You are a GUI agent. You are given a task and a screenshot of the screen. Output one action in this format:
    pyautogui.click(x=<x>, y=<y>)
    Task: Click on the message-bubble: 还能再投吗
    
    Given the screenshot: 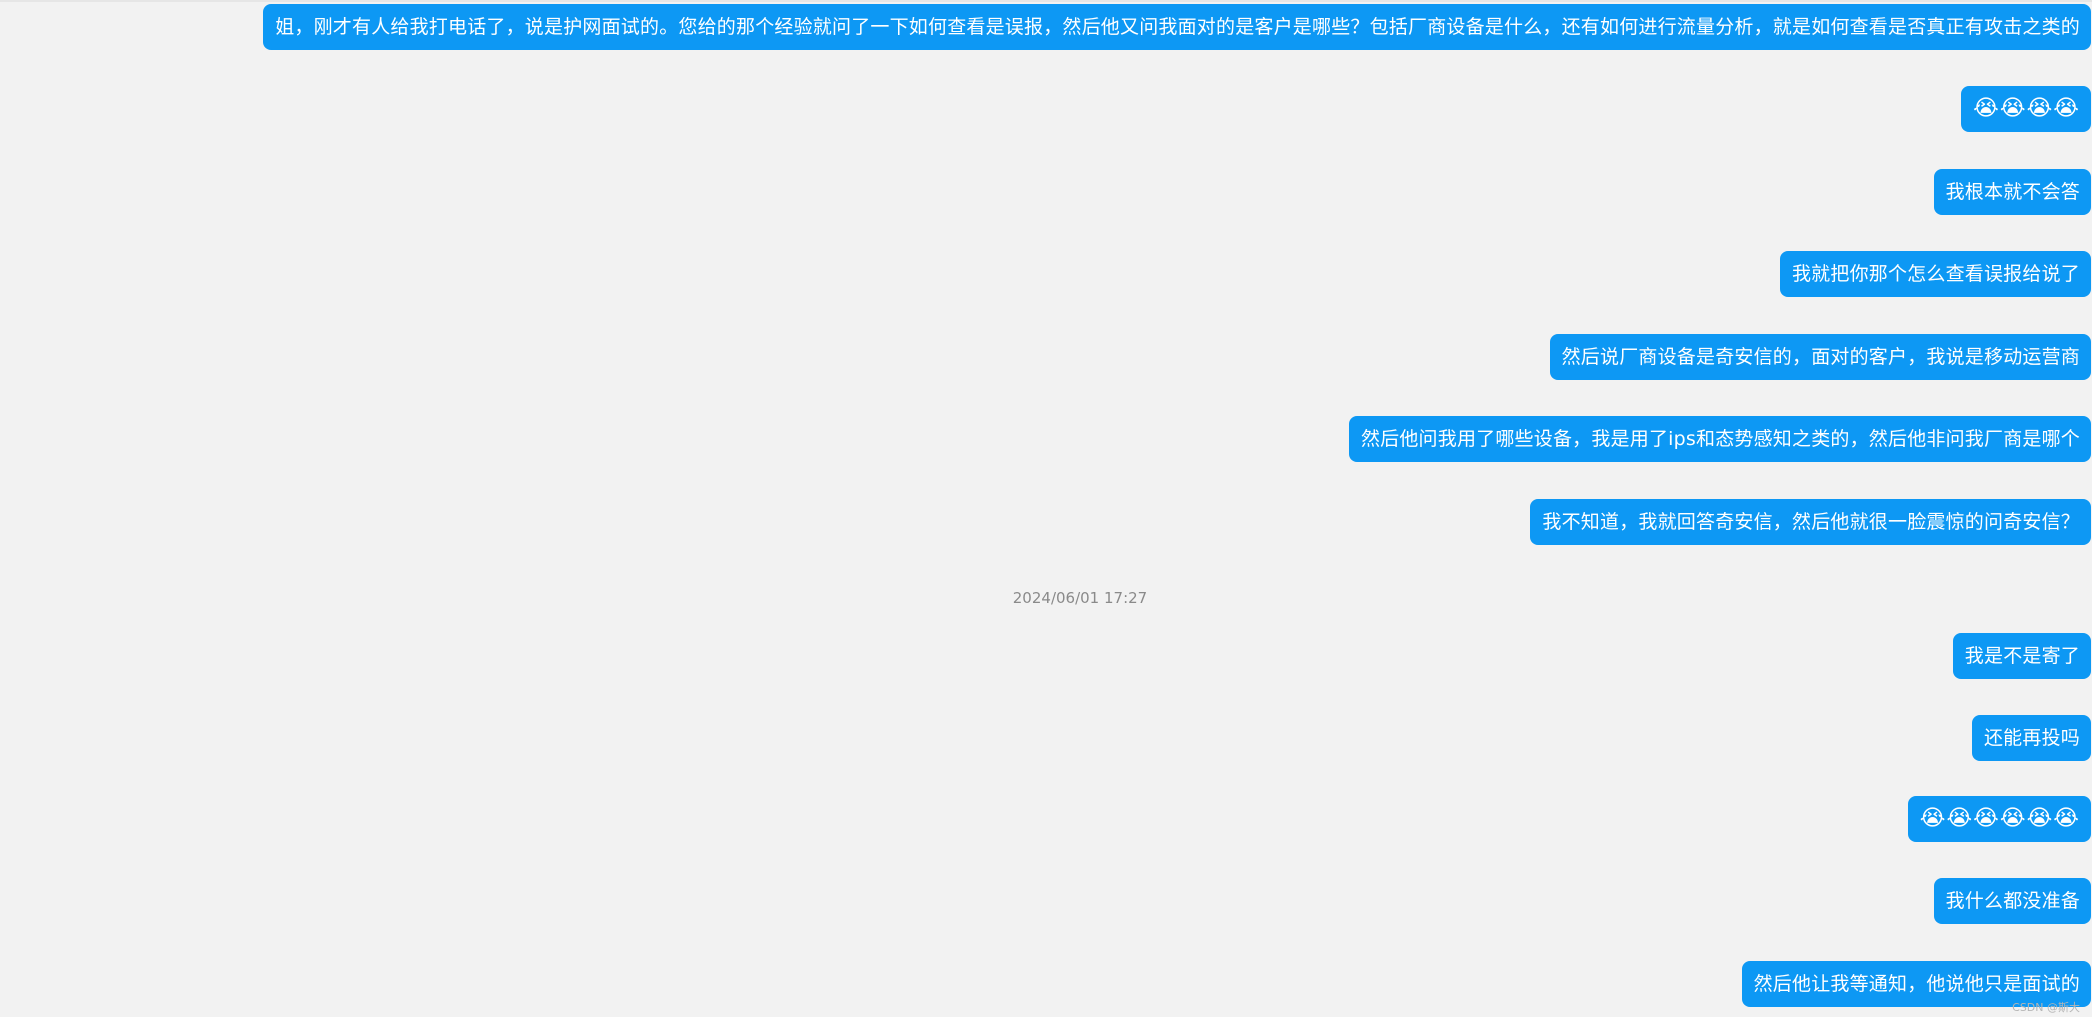 What is the action you would take?
    pyautogui.click(x=2031, y=738)
    